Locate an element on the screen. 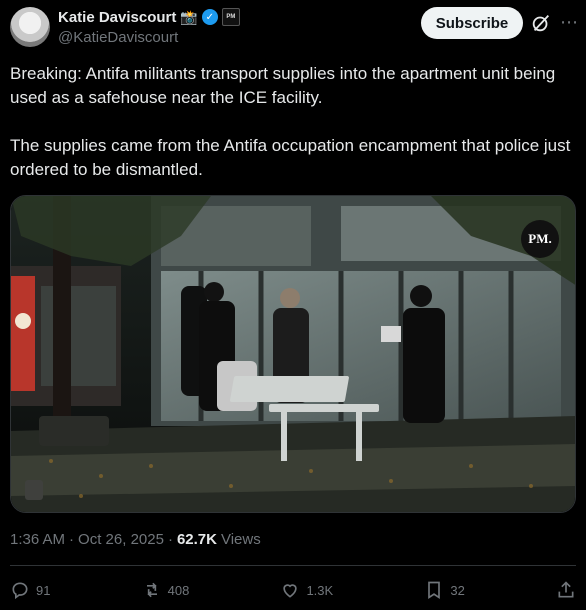  author-display-name: Katie Daviscourt is located at coordinates (117, 17).